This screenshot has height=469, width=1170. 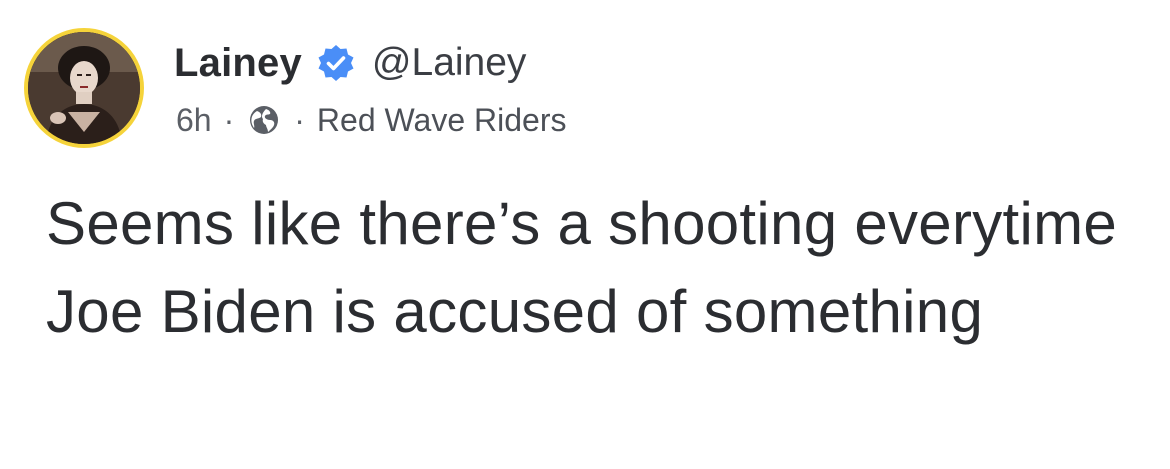 I want to click on post-meta: 6h · · Red Wave Riders, so click(x=371, y=120).